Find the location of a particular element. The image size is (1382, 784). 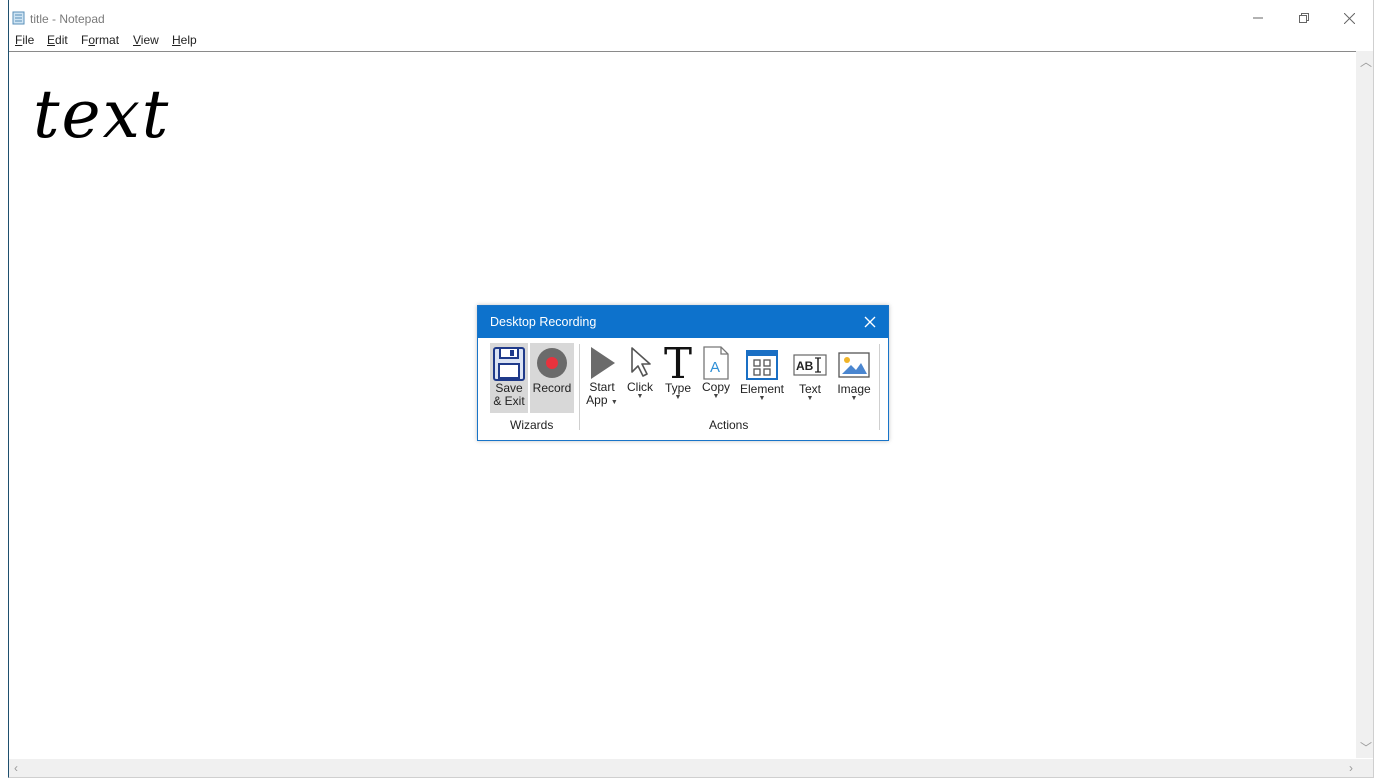

text-field-icon: AB is located at coordinates (810, 365).